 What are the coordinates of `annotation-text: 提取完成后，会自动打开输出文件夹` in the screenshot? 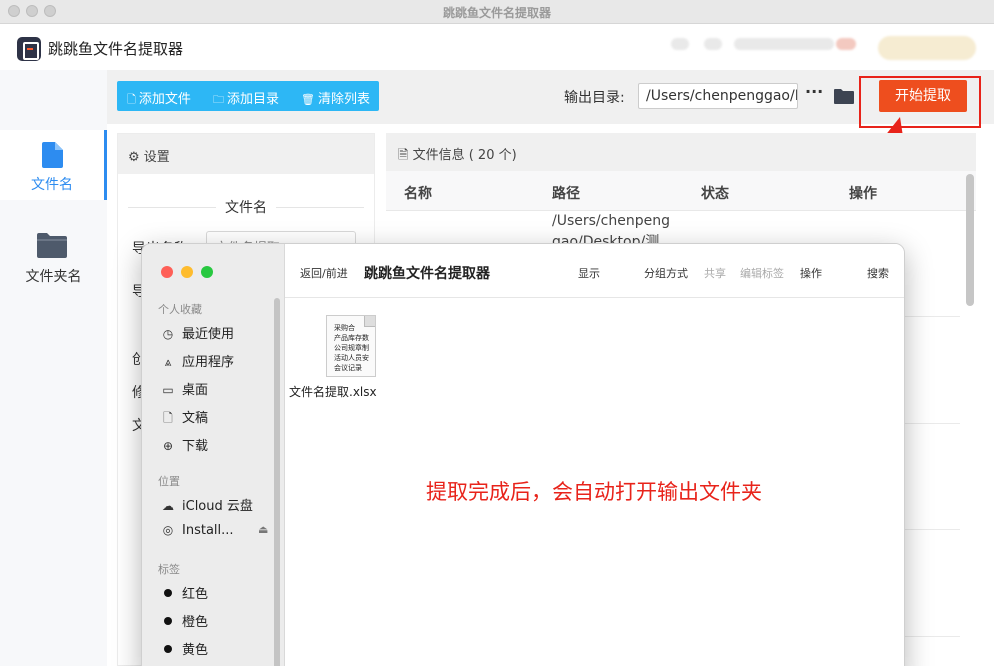 It's located at (594, 492).